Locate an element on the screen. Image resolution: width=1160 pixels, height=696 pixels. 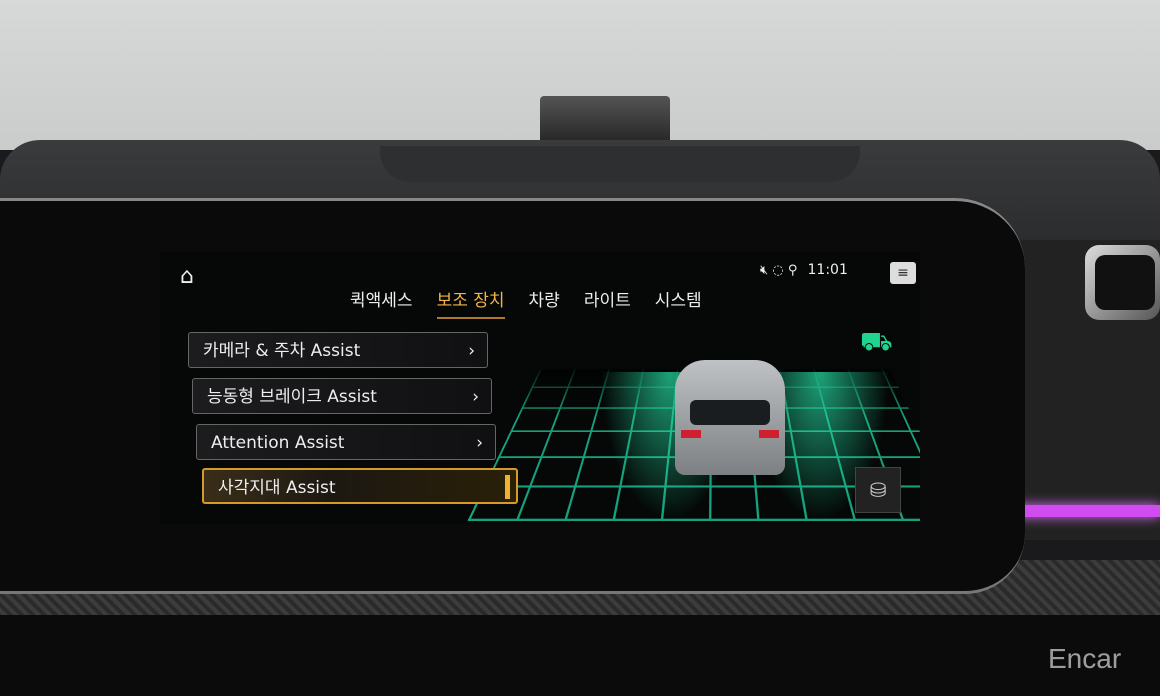
clock: 11:01 is located at coordinates (827, 270).